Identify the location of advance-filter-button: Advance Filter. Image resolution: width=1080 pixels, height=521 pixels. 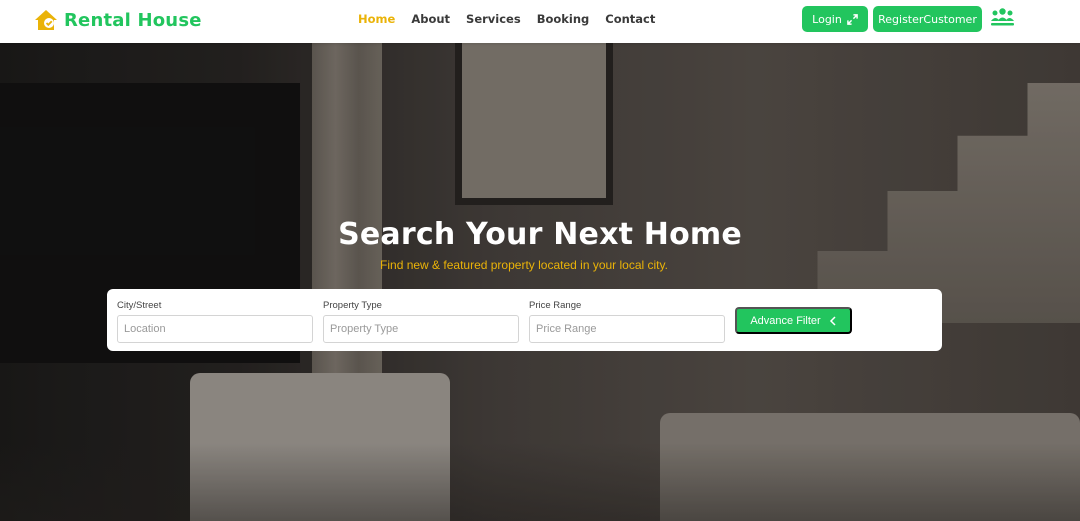
(793, 320).